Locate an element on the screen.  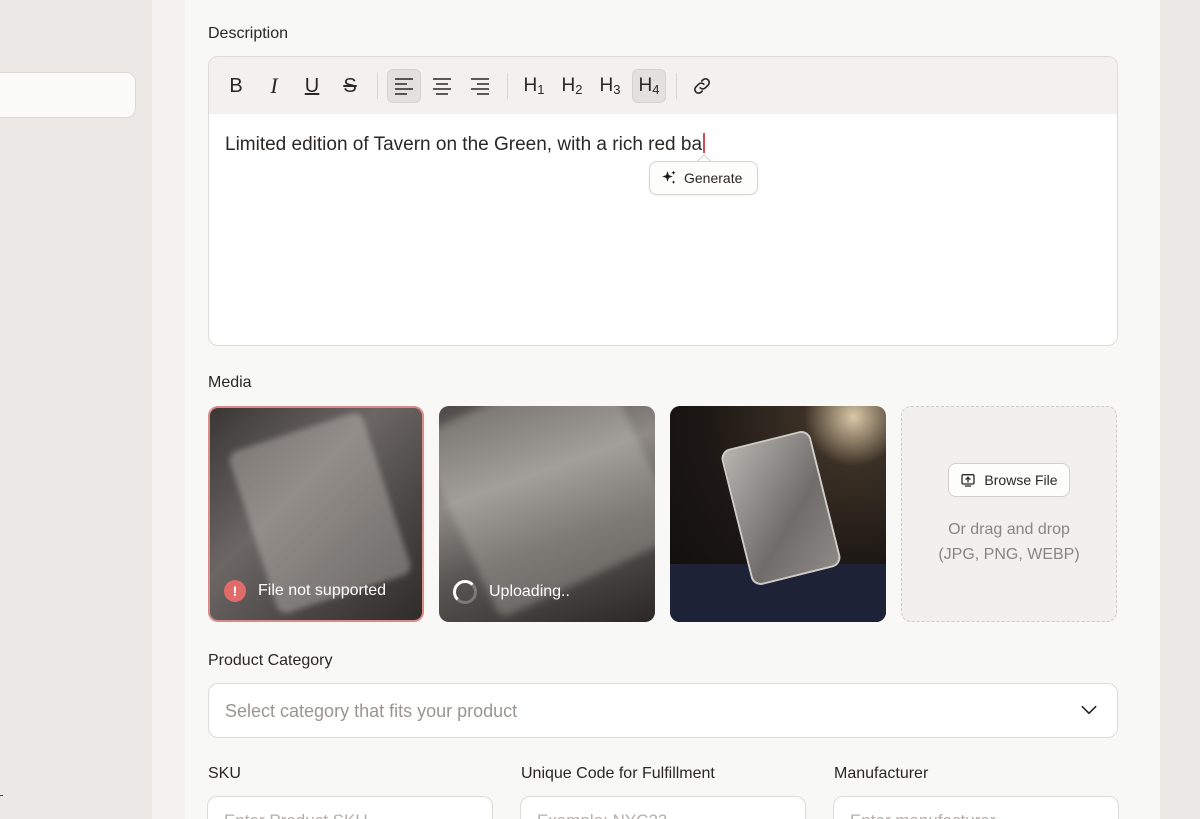
text-caret is located at coordinates (704, 143).